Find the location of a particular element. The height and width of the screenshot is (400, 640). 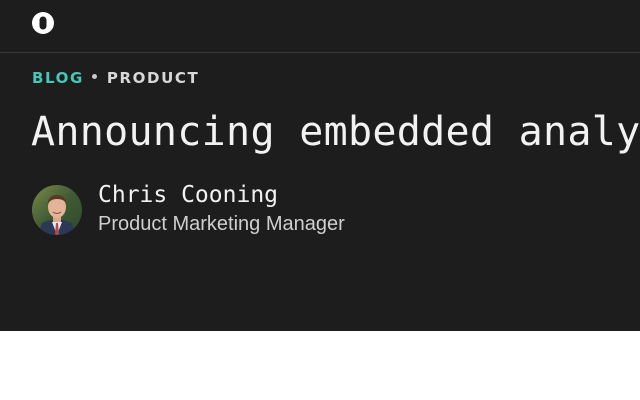

author-role: Product Marketing Manager is located at coordinates (221, 224).